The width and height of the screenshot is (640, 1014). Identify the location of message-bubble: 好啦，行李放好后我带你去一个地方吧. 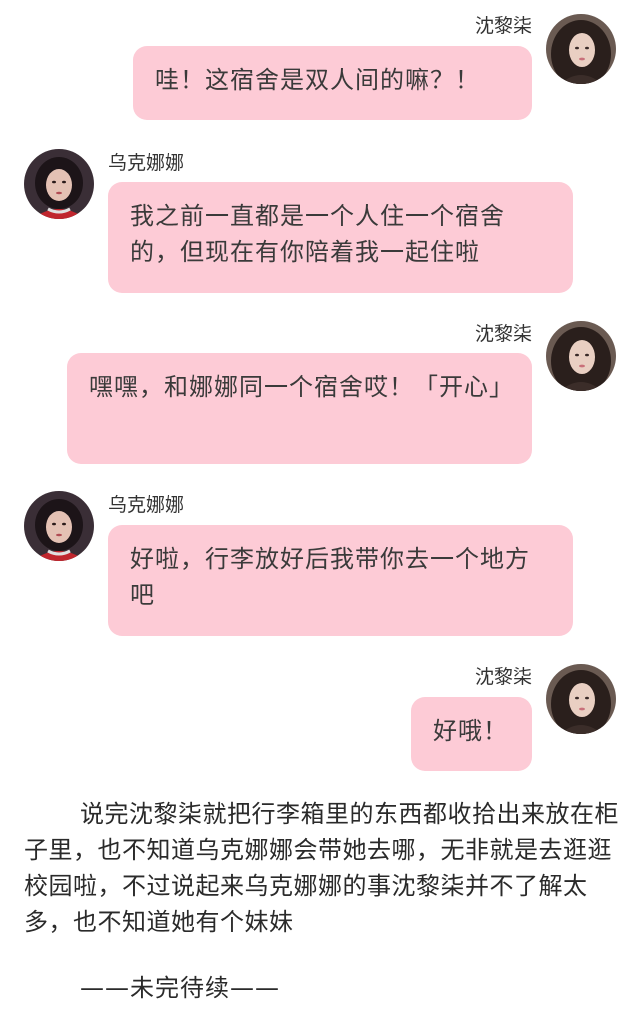
(340, 580).